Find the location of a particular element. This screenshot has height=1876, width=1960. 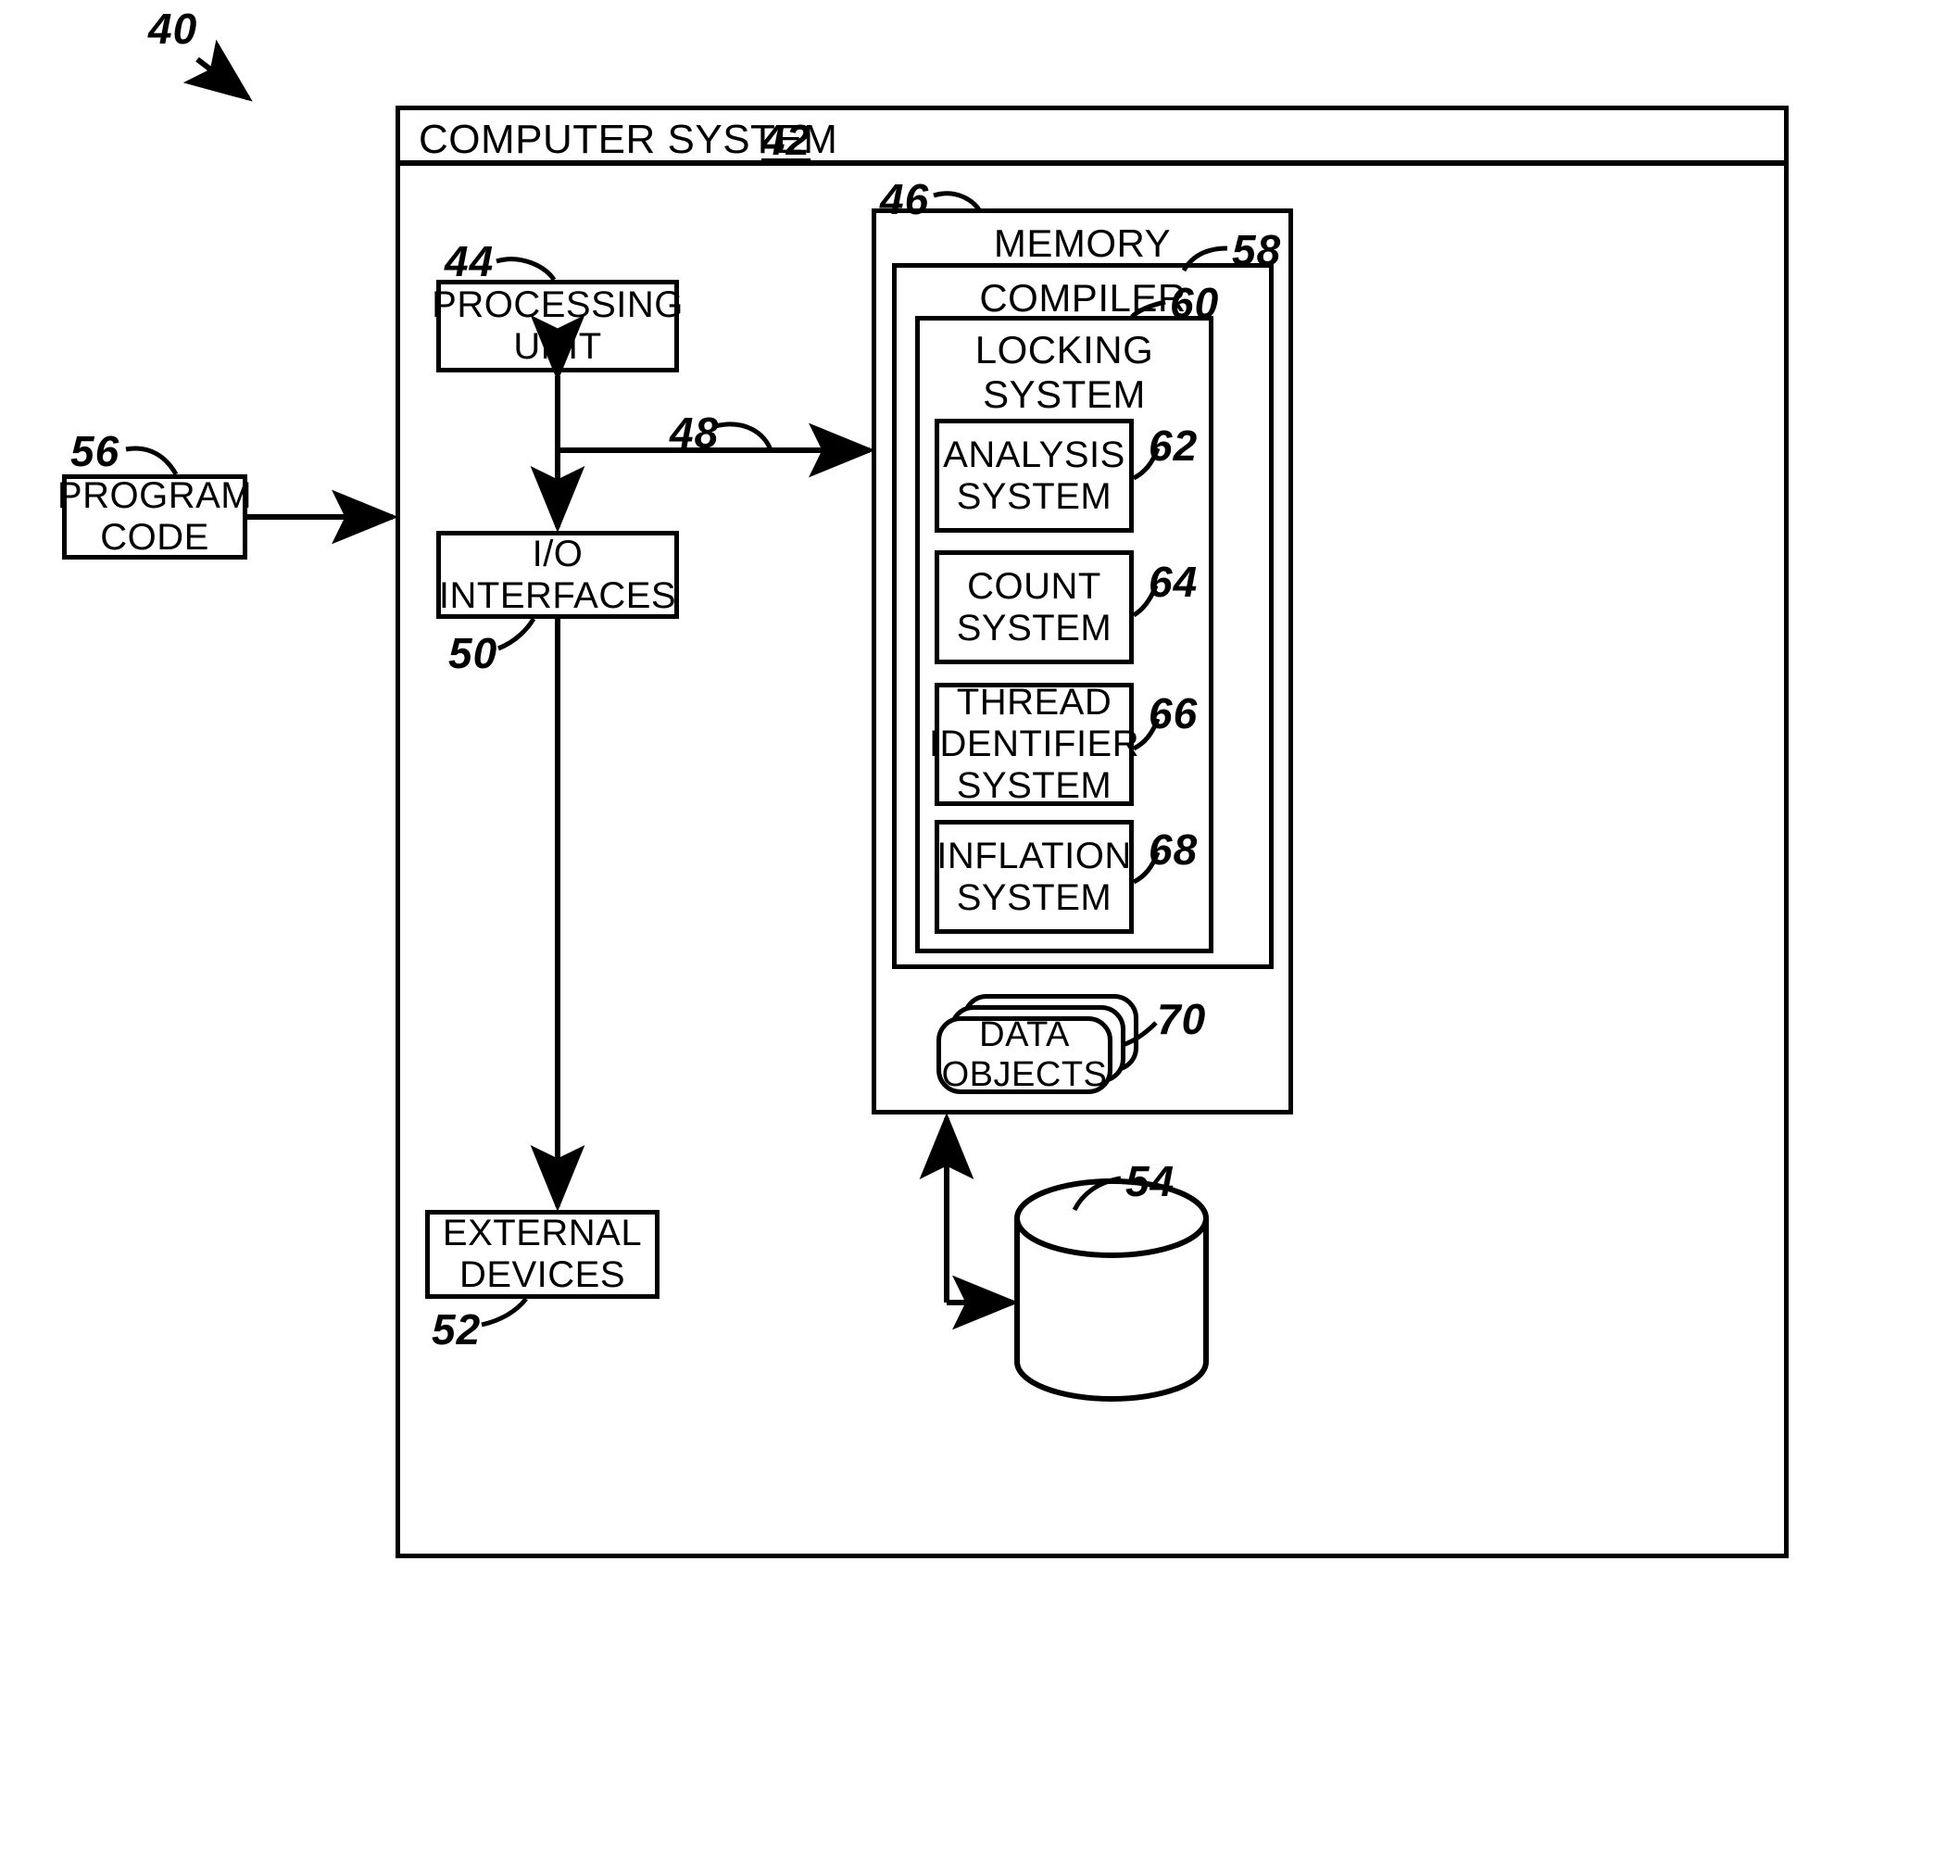

ref-64: 64 is located at coordinates (1174, 582).